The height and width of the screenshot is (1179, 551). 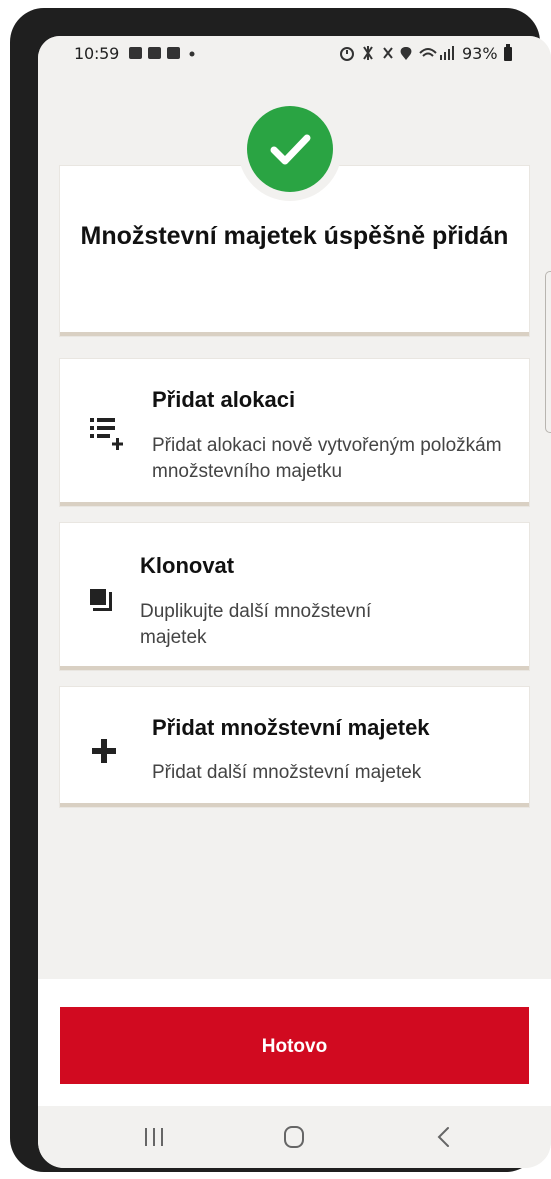 What do you see at coordinates (294, 1045) in the screenshot?
I see `done-button: Hotovo` at bounding box center [294, 1045].